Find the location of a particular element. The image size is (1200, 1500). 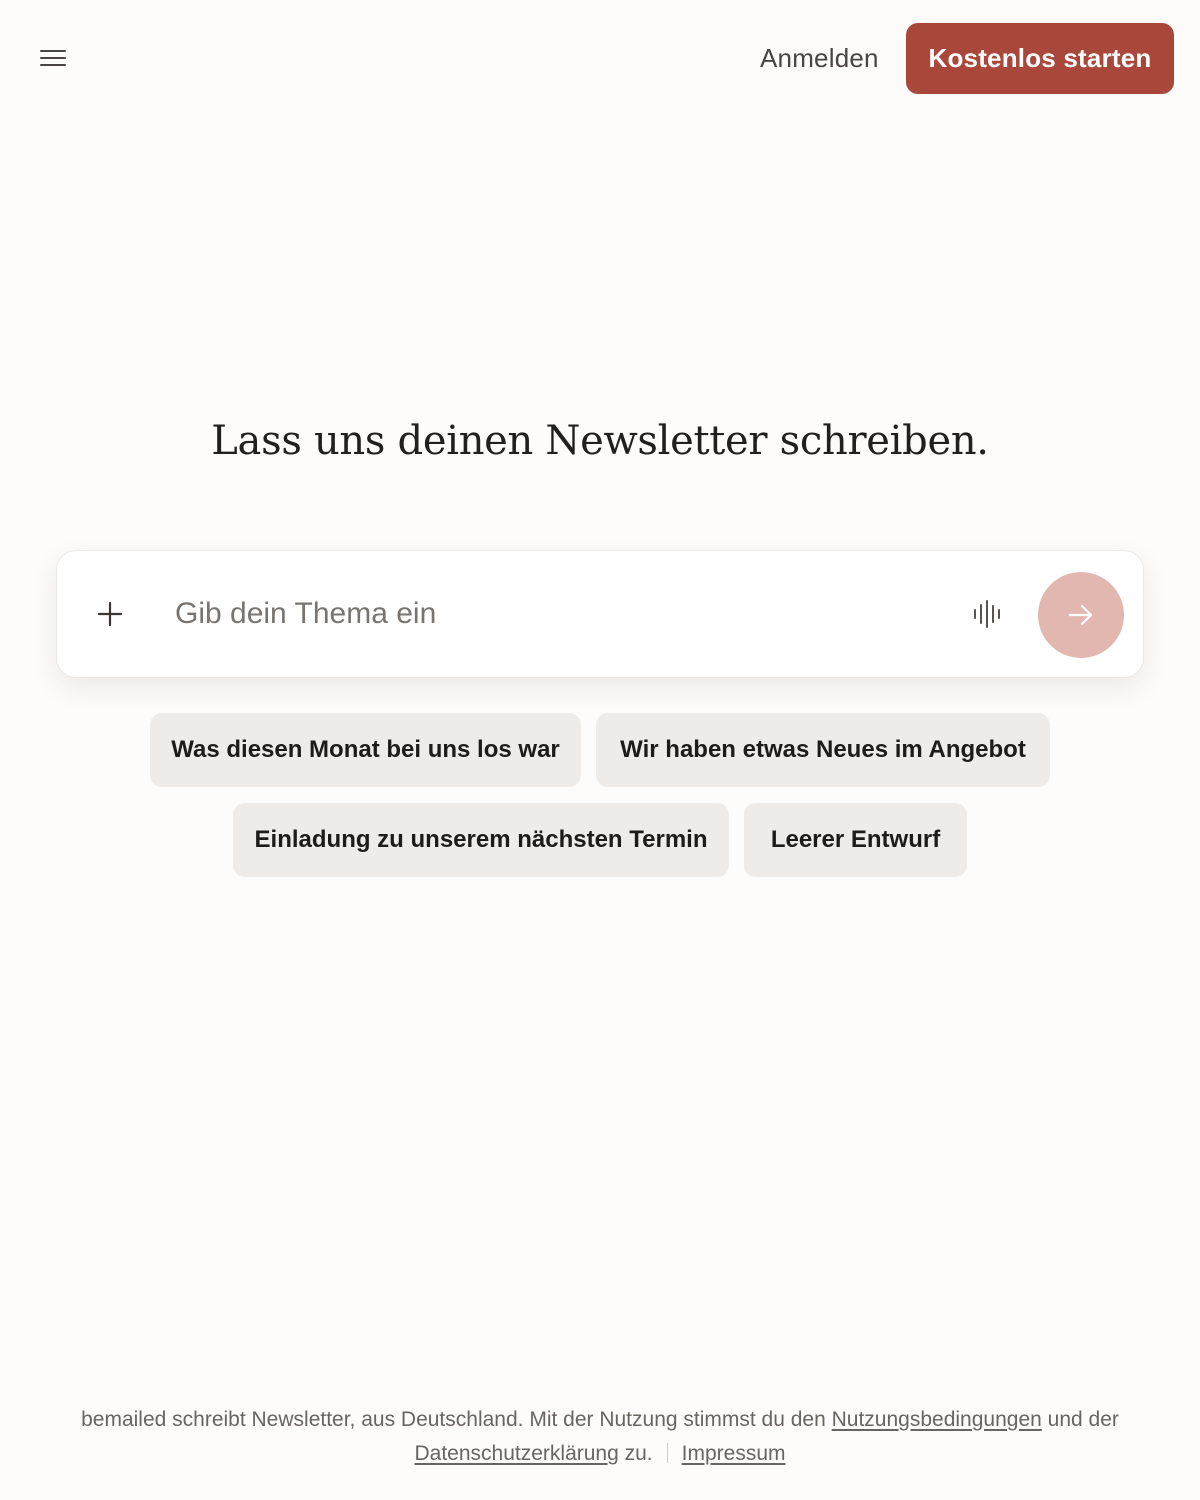

start-free-button: Kostenlos starten is located at coordinates (1040, 58).